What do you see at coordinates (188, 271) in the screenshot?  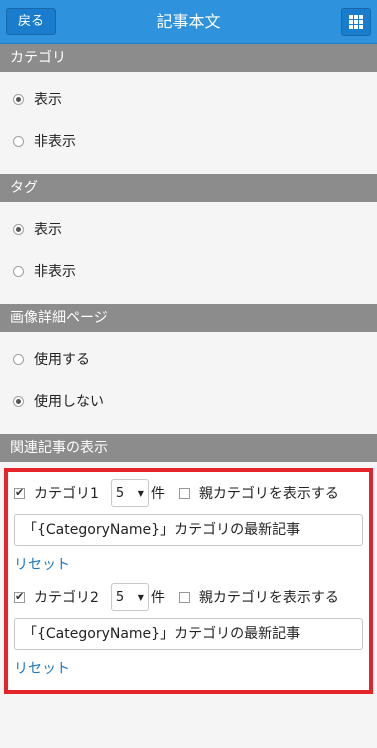 I see `radio-tag-hide: 非表示` at bounding box center [188, 271].